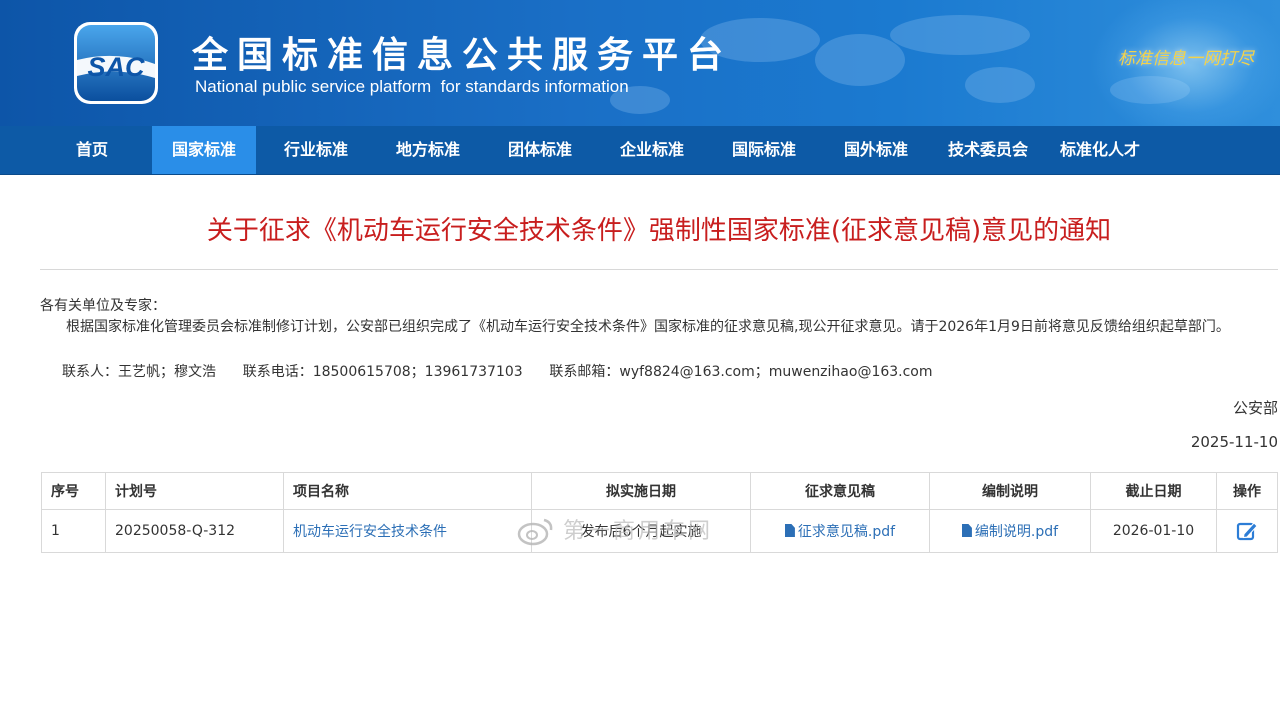  I want to click on nav-item-group-standards: 团体标准, so click(540, 150).